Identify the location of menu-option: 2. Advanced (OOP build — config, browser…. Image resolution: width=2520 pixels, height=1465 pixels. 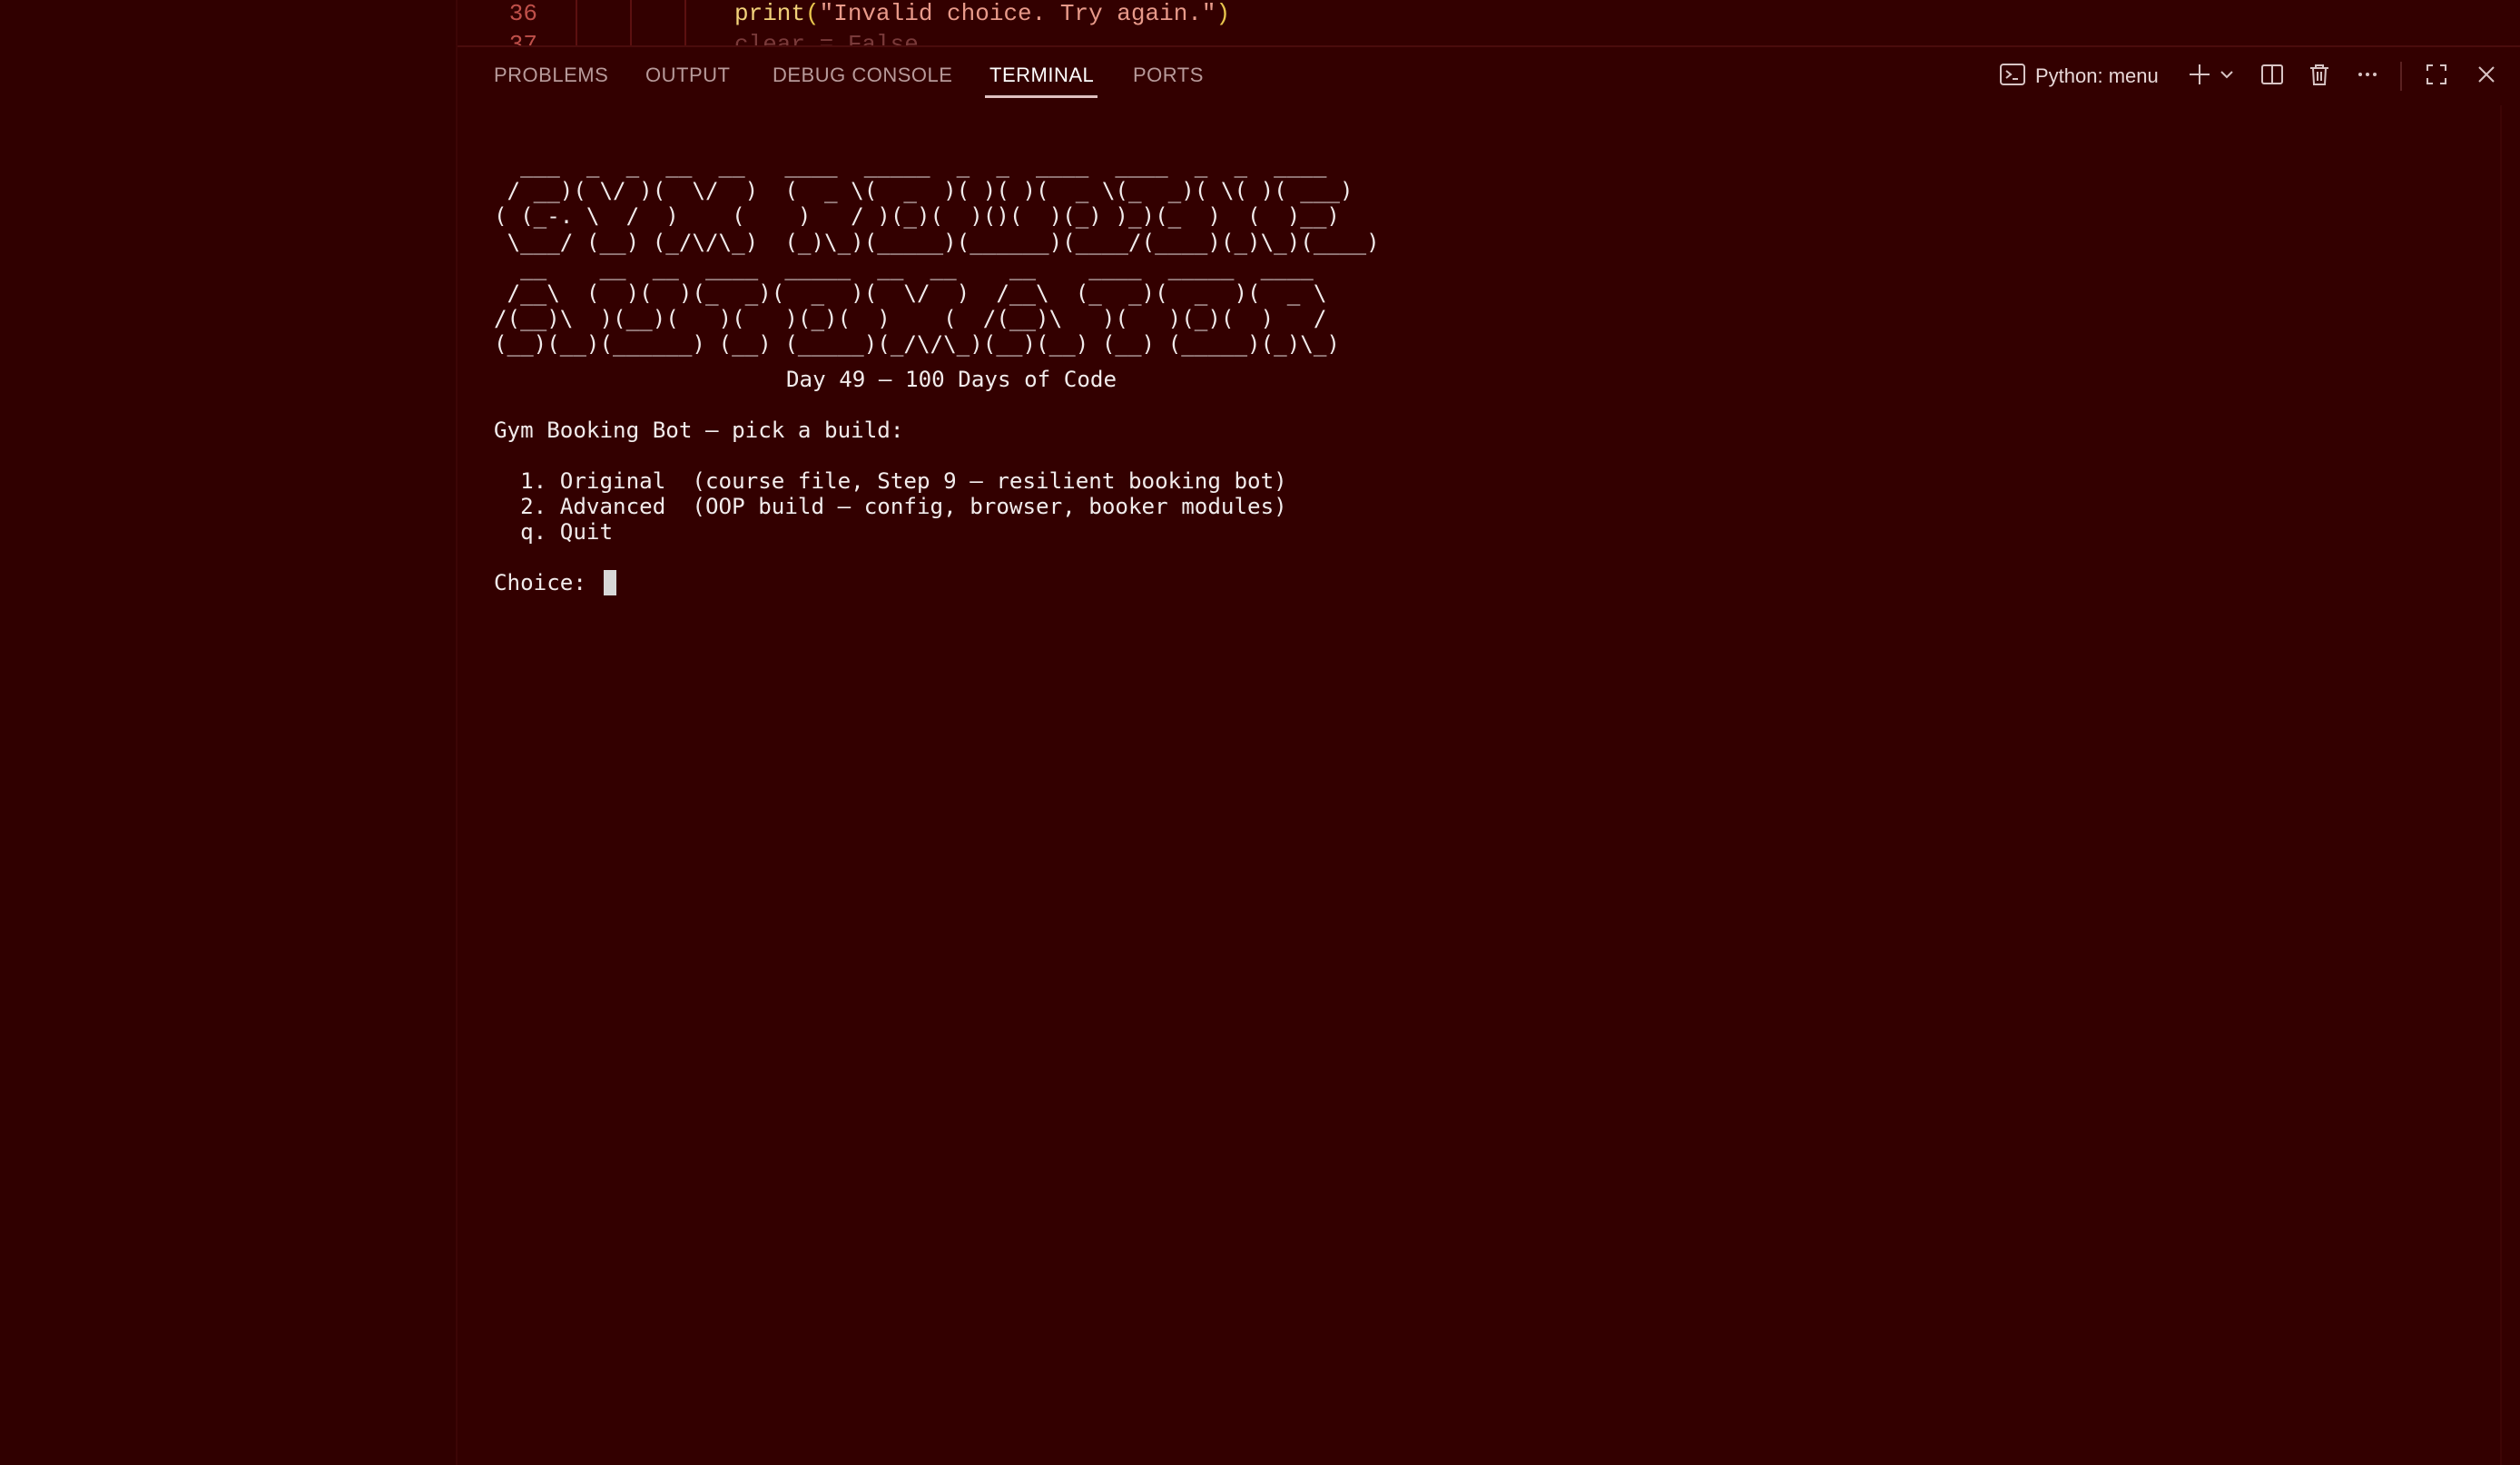
(891, 506).